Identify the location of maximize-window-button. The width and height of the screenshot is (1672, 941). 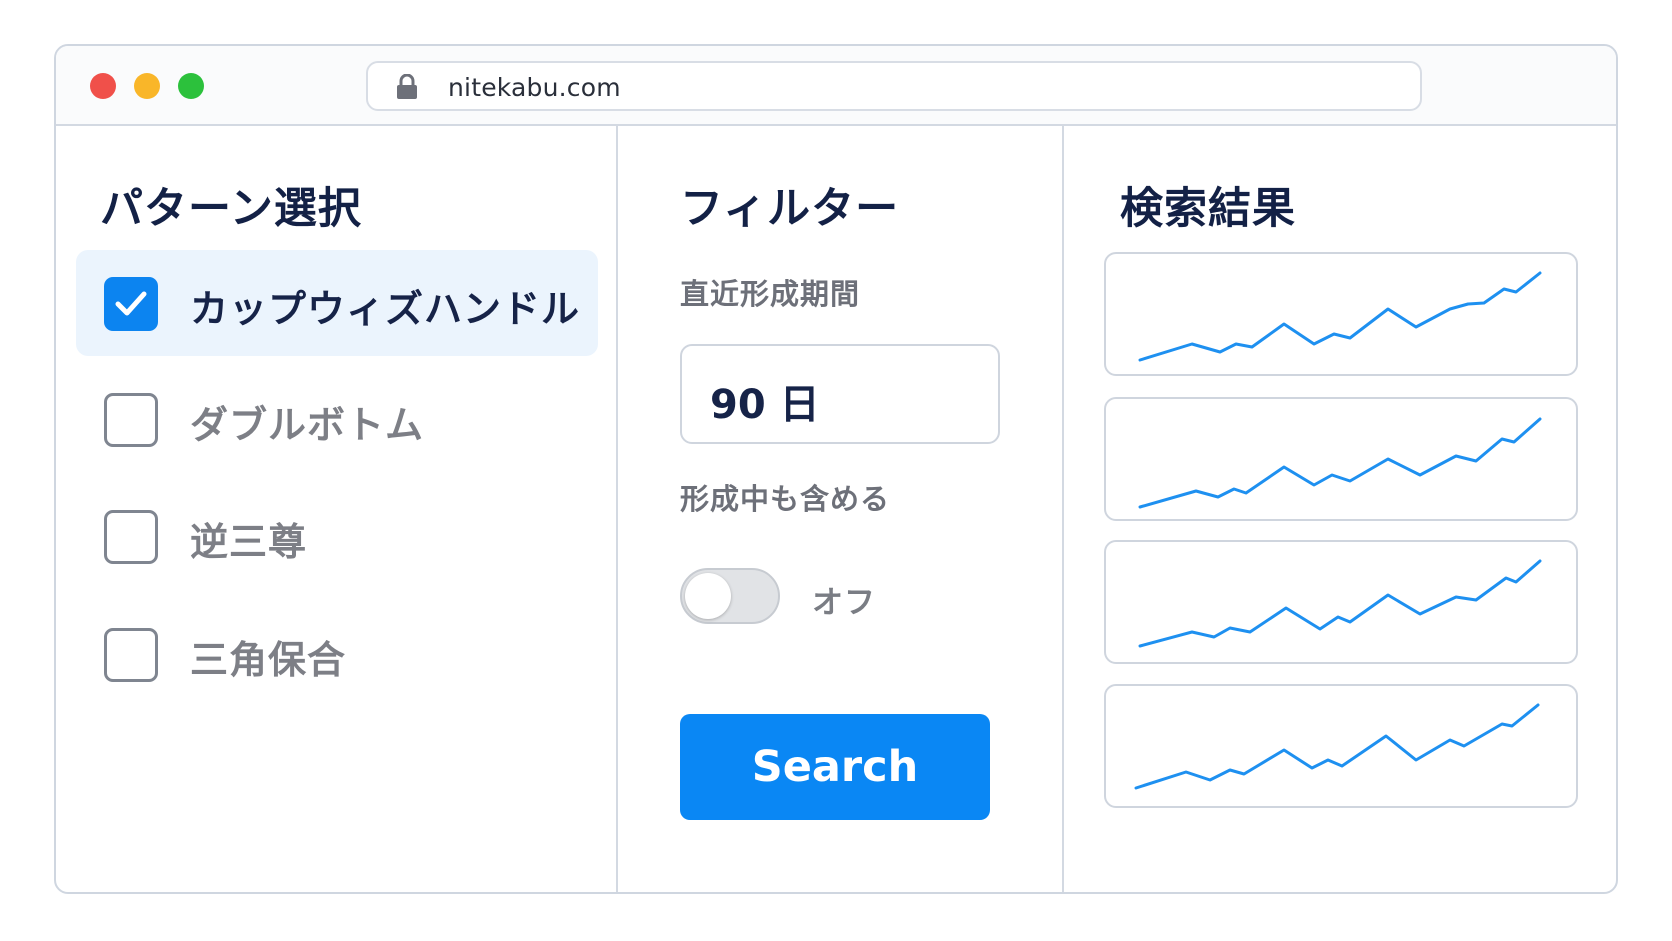
(191, 86).